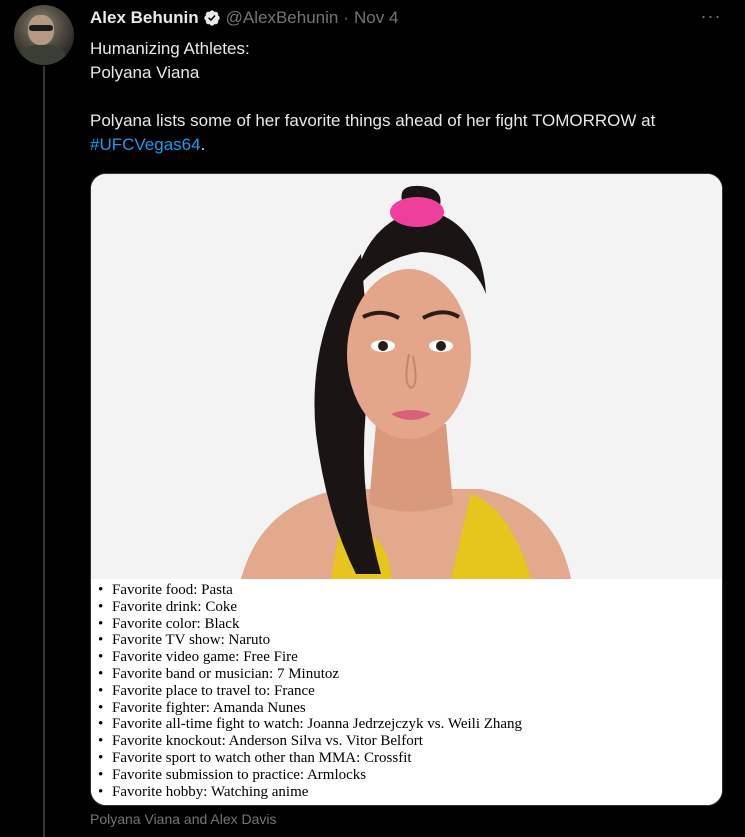  I want to click on tweet-header: Alex Behunin @AlexBehunin · Nov 4, so click(244, 18).